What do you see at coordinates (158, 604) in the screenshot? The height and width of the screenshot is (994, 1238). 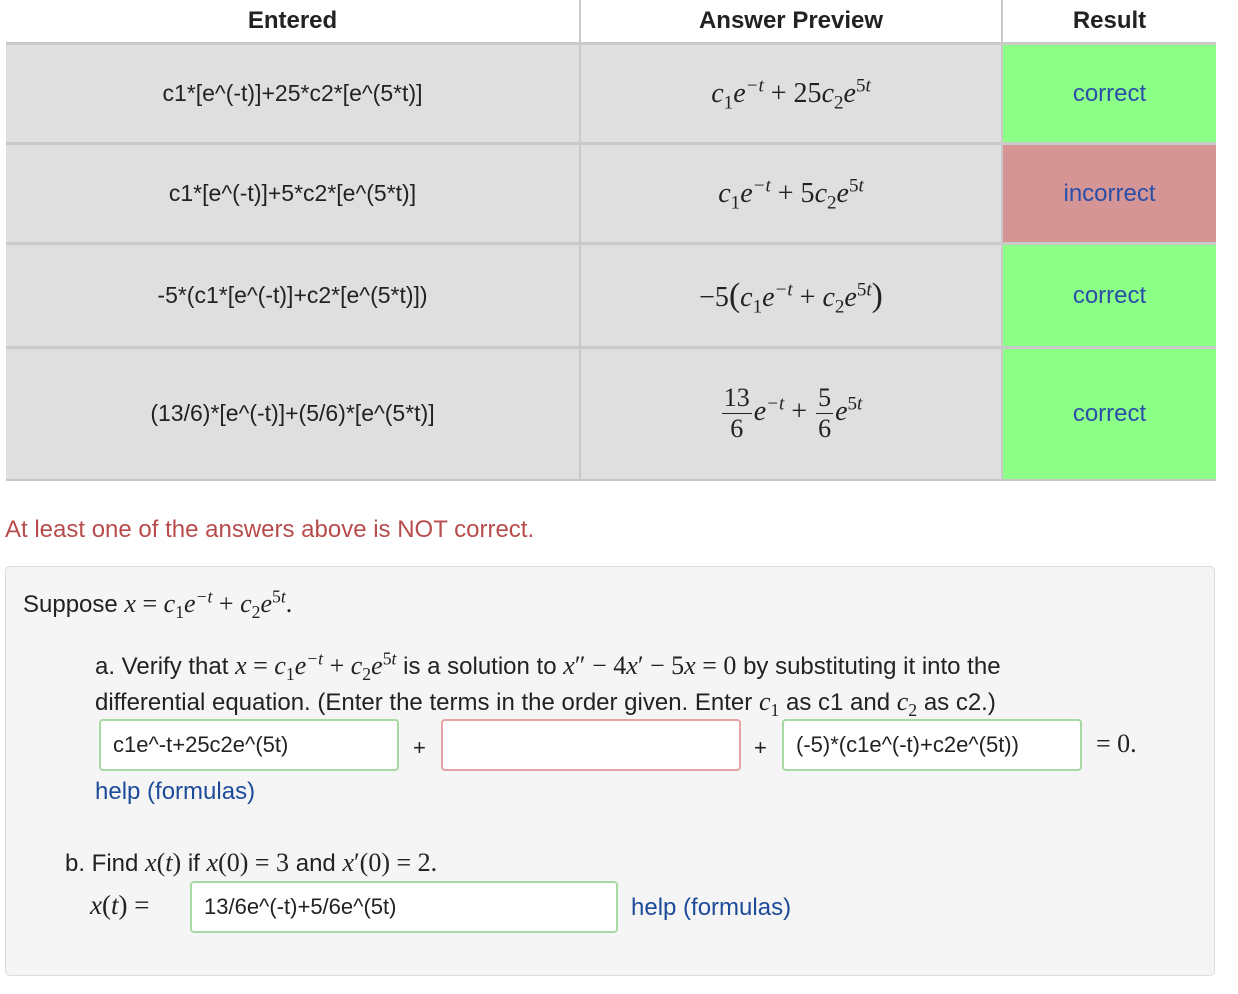 I see `problem-intro: Suppose x = c1e−t + c2e5t.` at bounding box center [158, 604].